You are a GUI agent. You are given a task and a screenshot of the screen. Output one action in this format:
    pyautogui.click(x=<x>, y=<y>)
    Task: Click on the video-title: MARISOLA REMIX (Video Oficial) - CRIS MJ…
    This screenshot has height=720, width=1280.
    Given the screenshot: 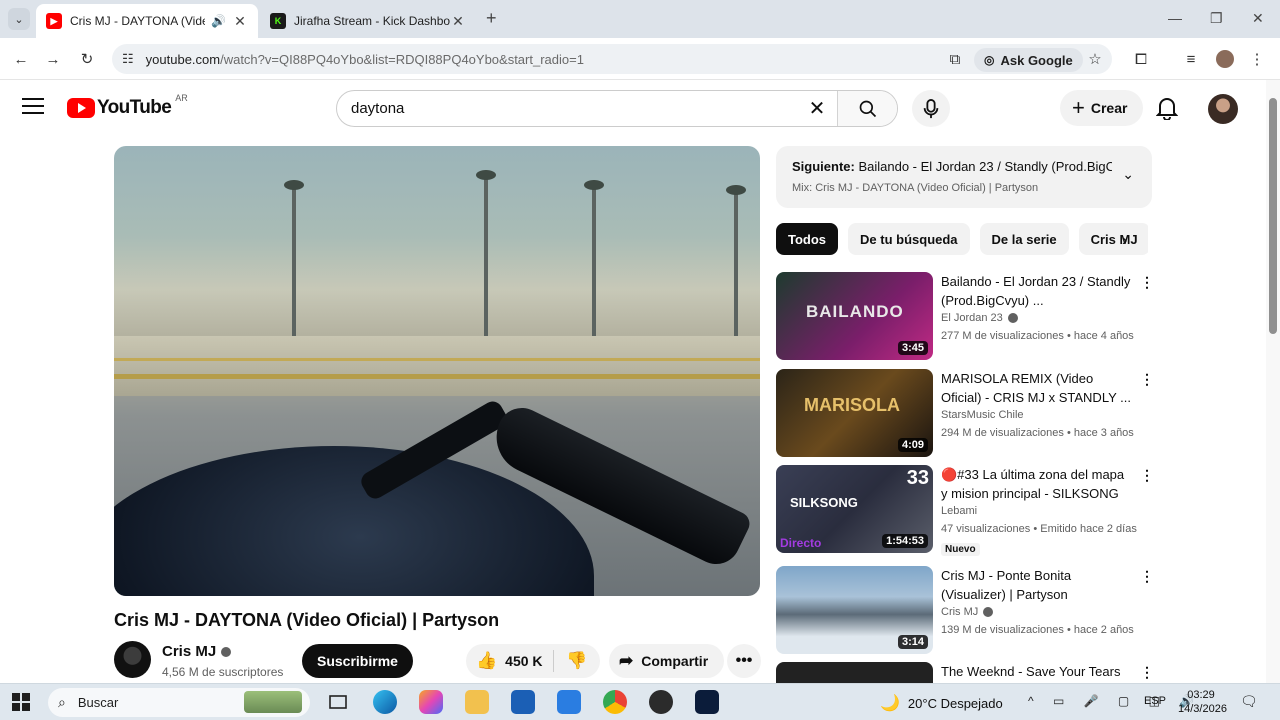 What is the action you would take?
    pyautogui.click(x=1036, y=388)
    